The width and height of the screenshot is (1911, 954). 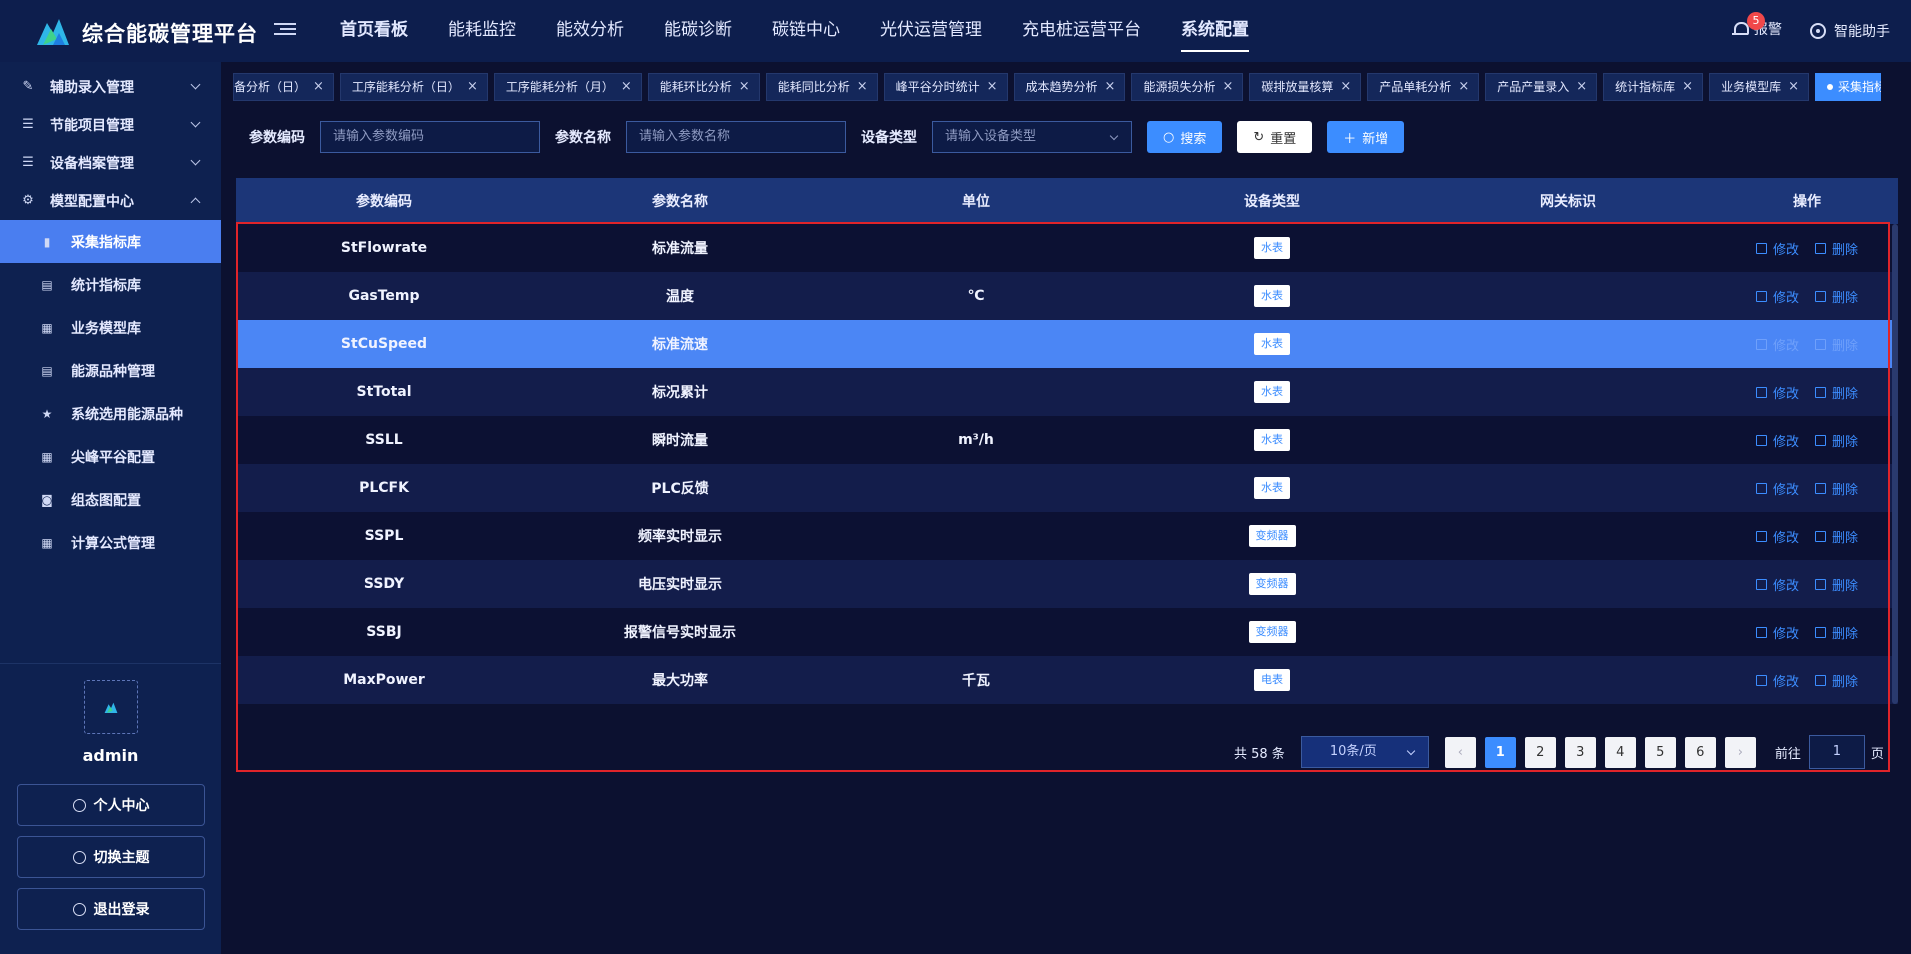 What do you see at coordinates (590, 31) in the screenshot?
I see `nav-item-efficiency: 能效分析` at bounding box center [590, 31].